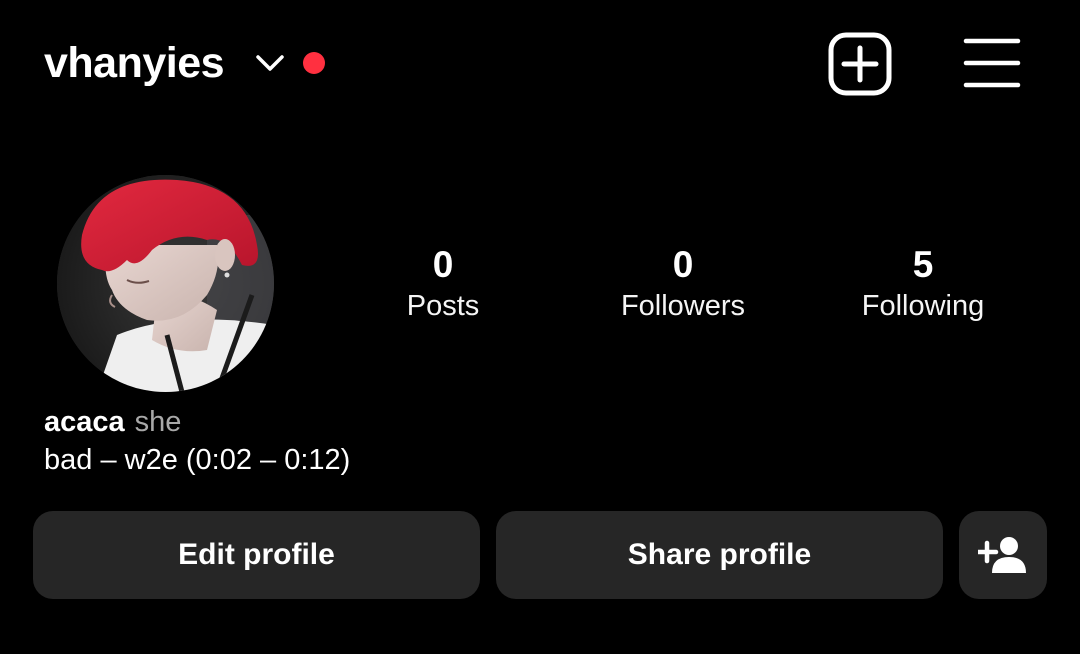 Image resolution: width=1080 pixels, height=654 pixels. I want to click on bio-name-row: acaca she, so click(112, 422).